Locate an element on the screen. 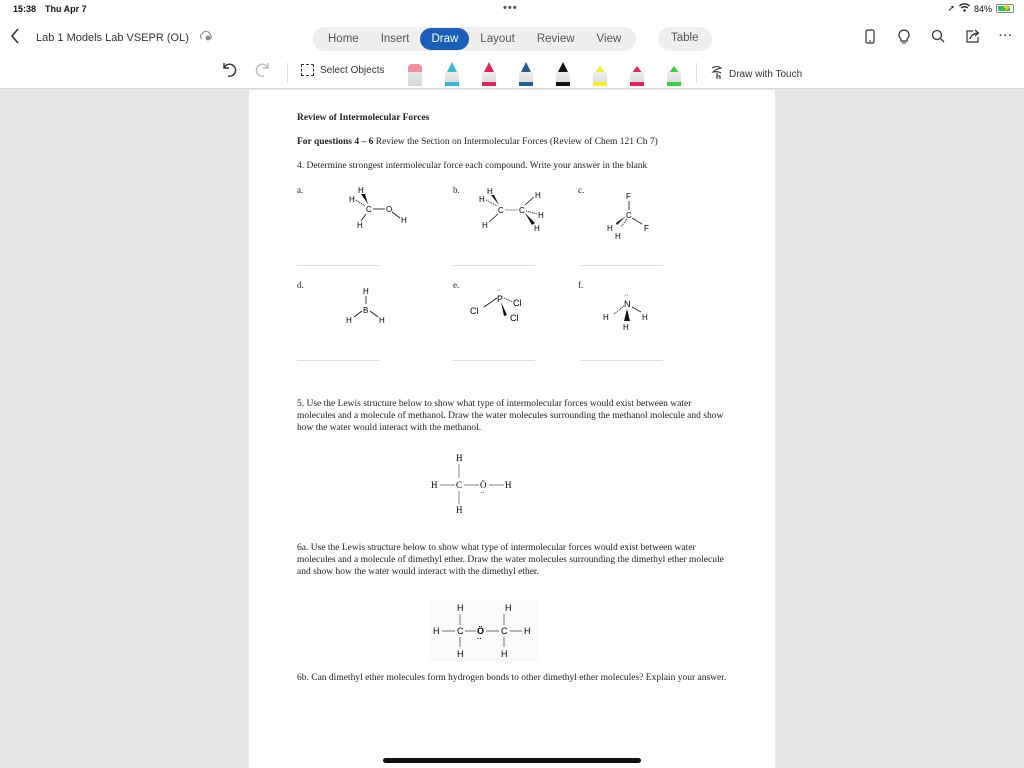  hash-bond is located at coordinates (360, 203).